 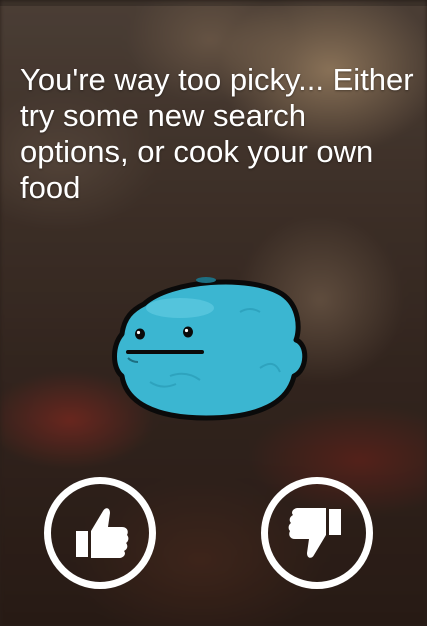 I want to click on dislike-button, so click(x=317, y=533).